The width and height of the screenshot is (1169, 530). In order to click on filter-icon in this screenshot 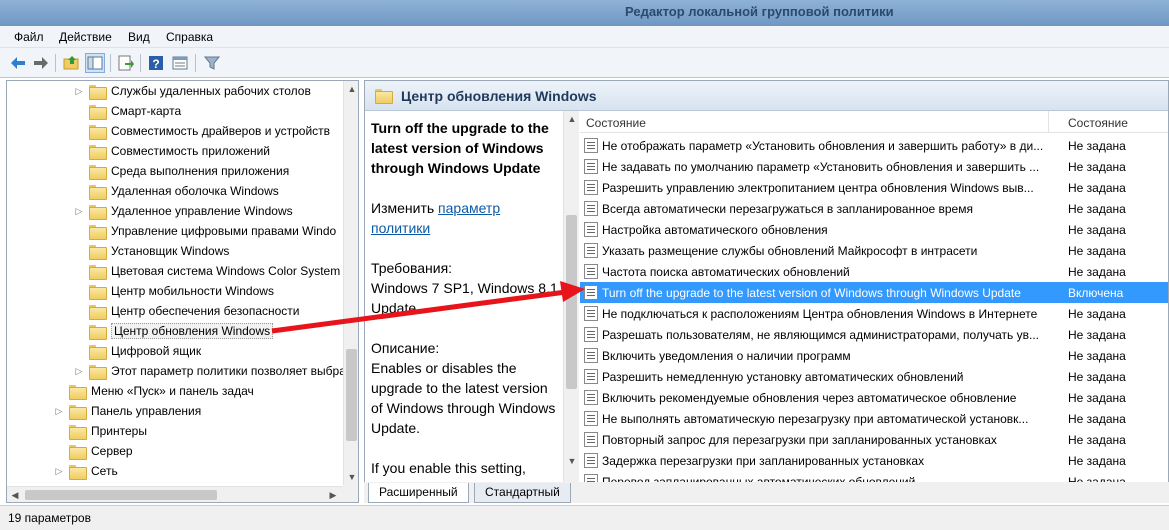, I will do `click(212, 63)`.